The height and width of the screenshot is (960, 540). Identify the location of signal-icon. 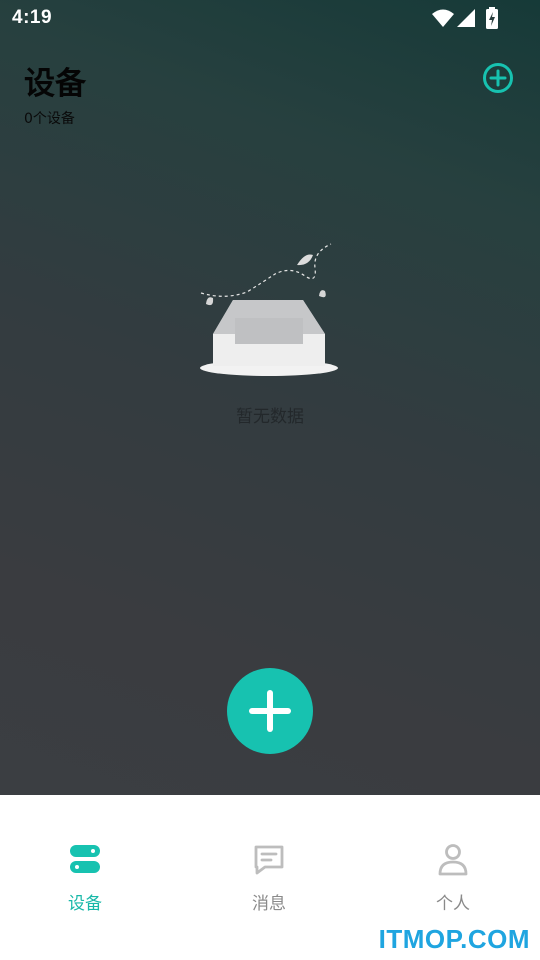
(466, 18).